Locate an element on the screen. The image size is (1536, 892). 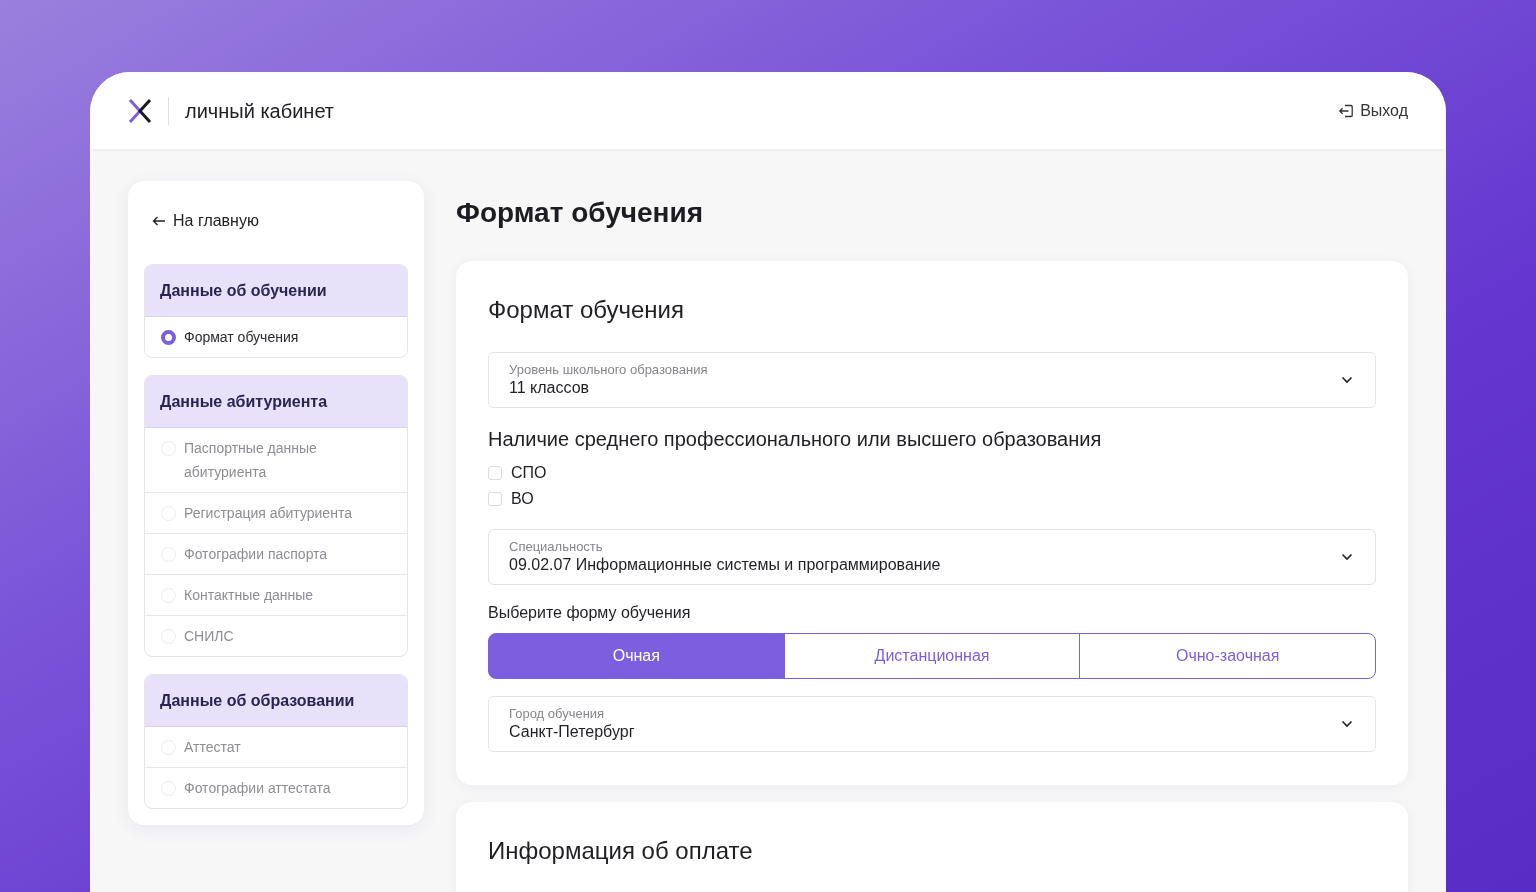
field-label: Выберите форму обучения is located at coordinates (590, 613).